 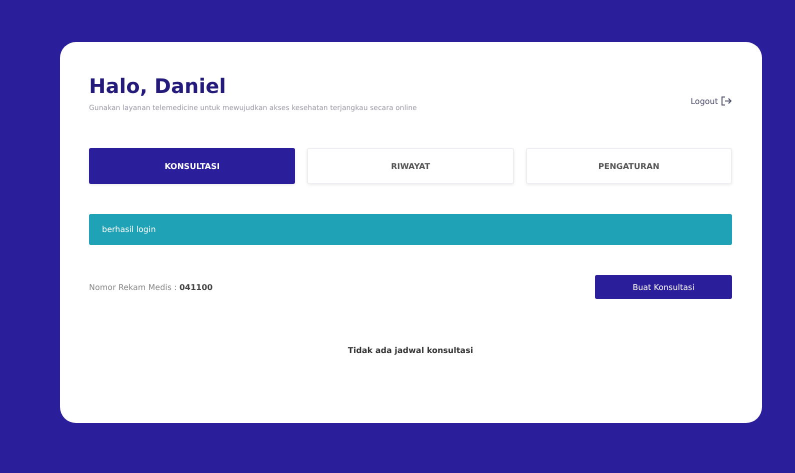 What do you see at coordinates (711, 101) in the screenshot?
I see `logout-link: Logout` at bounding box center [711, 101].